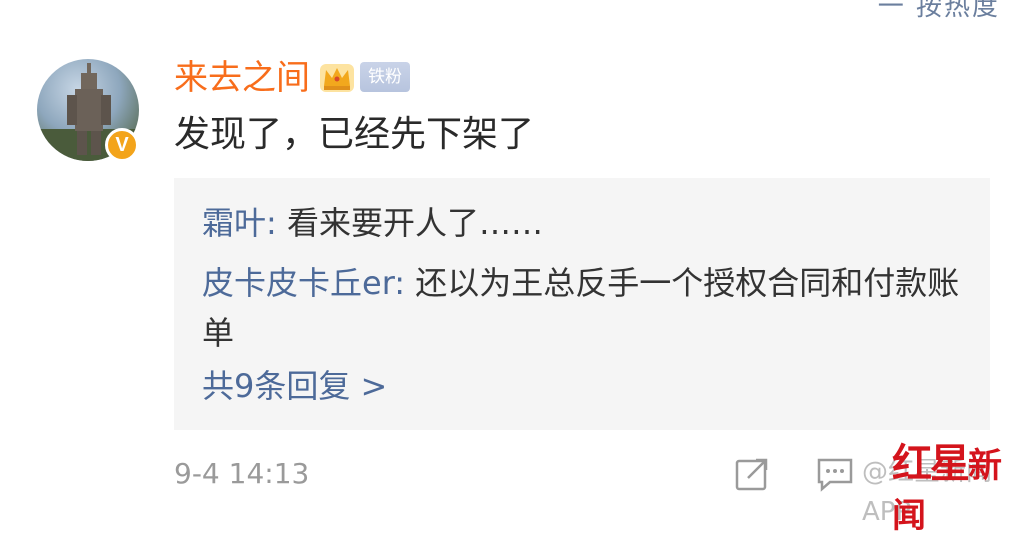 Image resolution: width=1024 pixels, height=540 pixels. What do you see at coordinates (234, 223) in the screenshot?
I see `reply-author: 霜叶` at bounding box center [234, 223].